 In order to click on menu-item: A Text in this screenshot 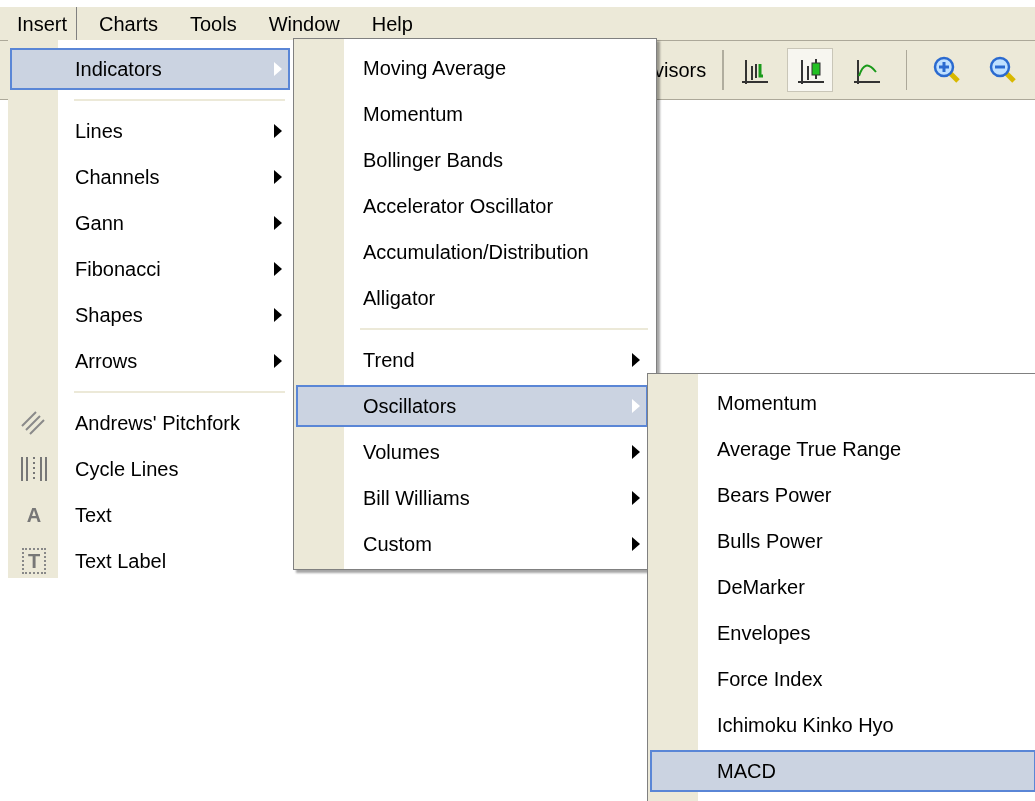, I will do `click(150, 515)`.